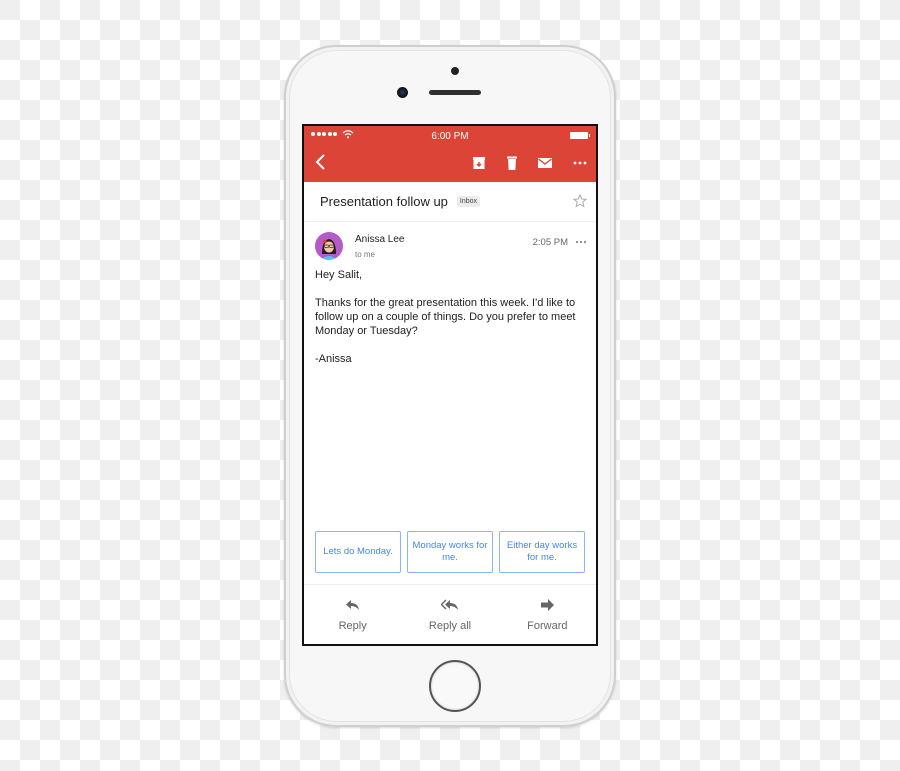 This screenshot has width=900, height=771. What do you see at coordinates (324, 134) in the screenshot?
I see `signal-icon` at bounding box center [324, 134].